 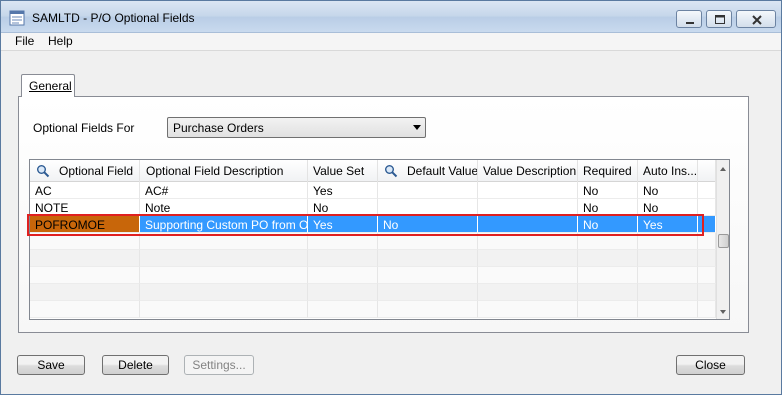 What do you see at coordinates (51, 365) in the screenshot?
I see `save-button: Save` at bounding box center [51, 365].